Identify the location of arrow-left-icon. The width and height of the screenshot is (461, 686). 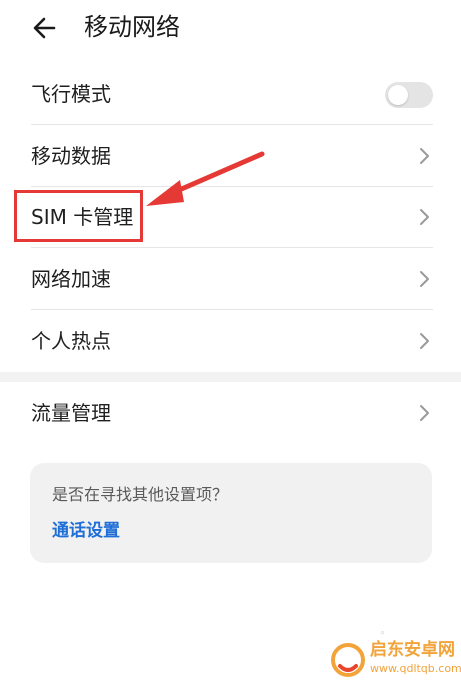
(44, 28).